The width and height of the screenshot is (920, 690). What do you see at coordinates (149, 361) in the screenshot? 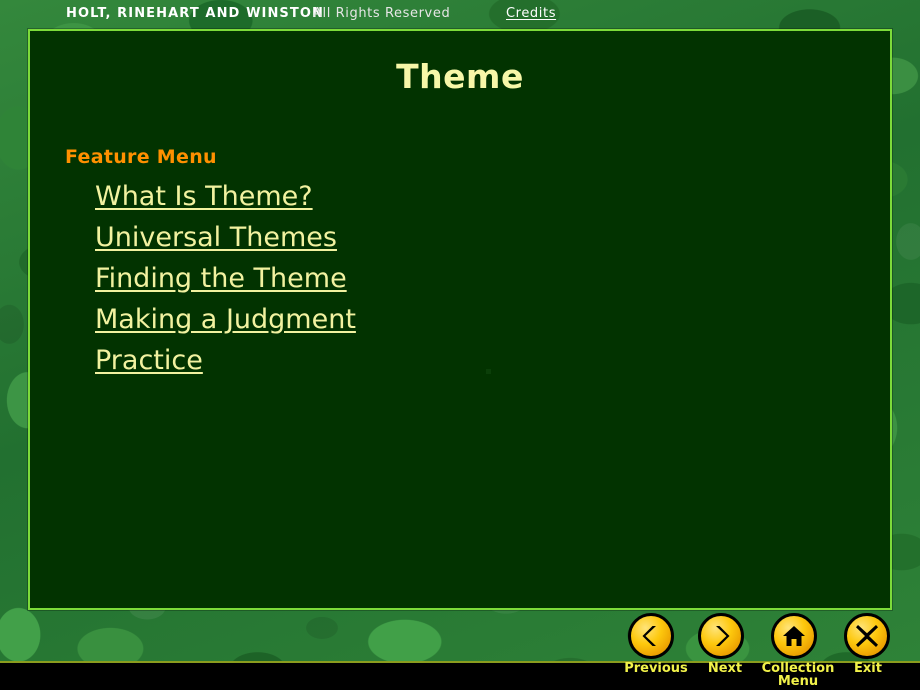
I see `menu-link-practice: Practice` at bounding box center [149, 361].